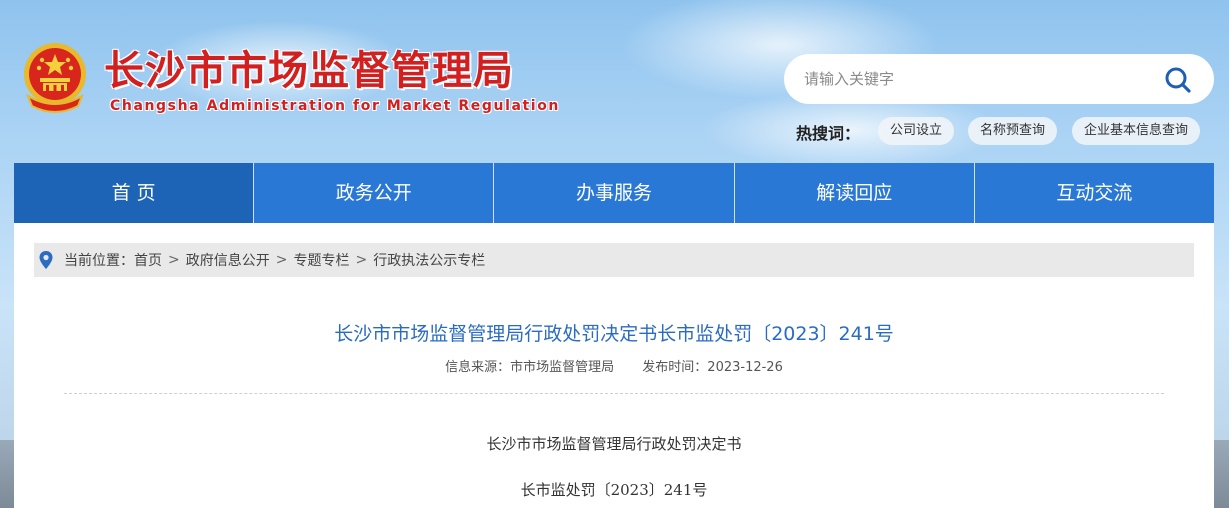 The image size is (1229, 508). What do you see at coordinates (916, 131) in the screenshot?
I see `hot-tag-company-setup: 公司设立` at bounding box center [916, 131].